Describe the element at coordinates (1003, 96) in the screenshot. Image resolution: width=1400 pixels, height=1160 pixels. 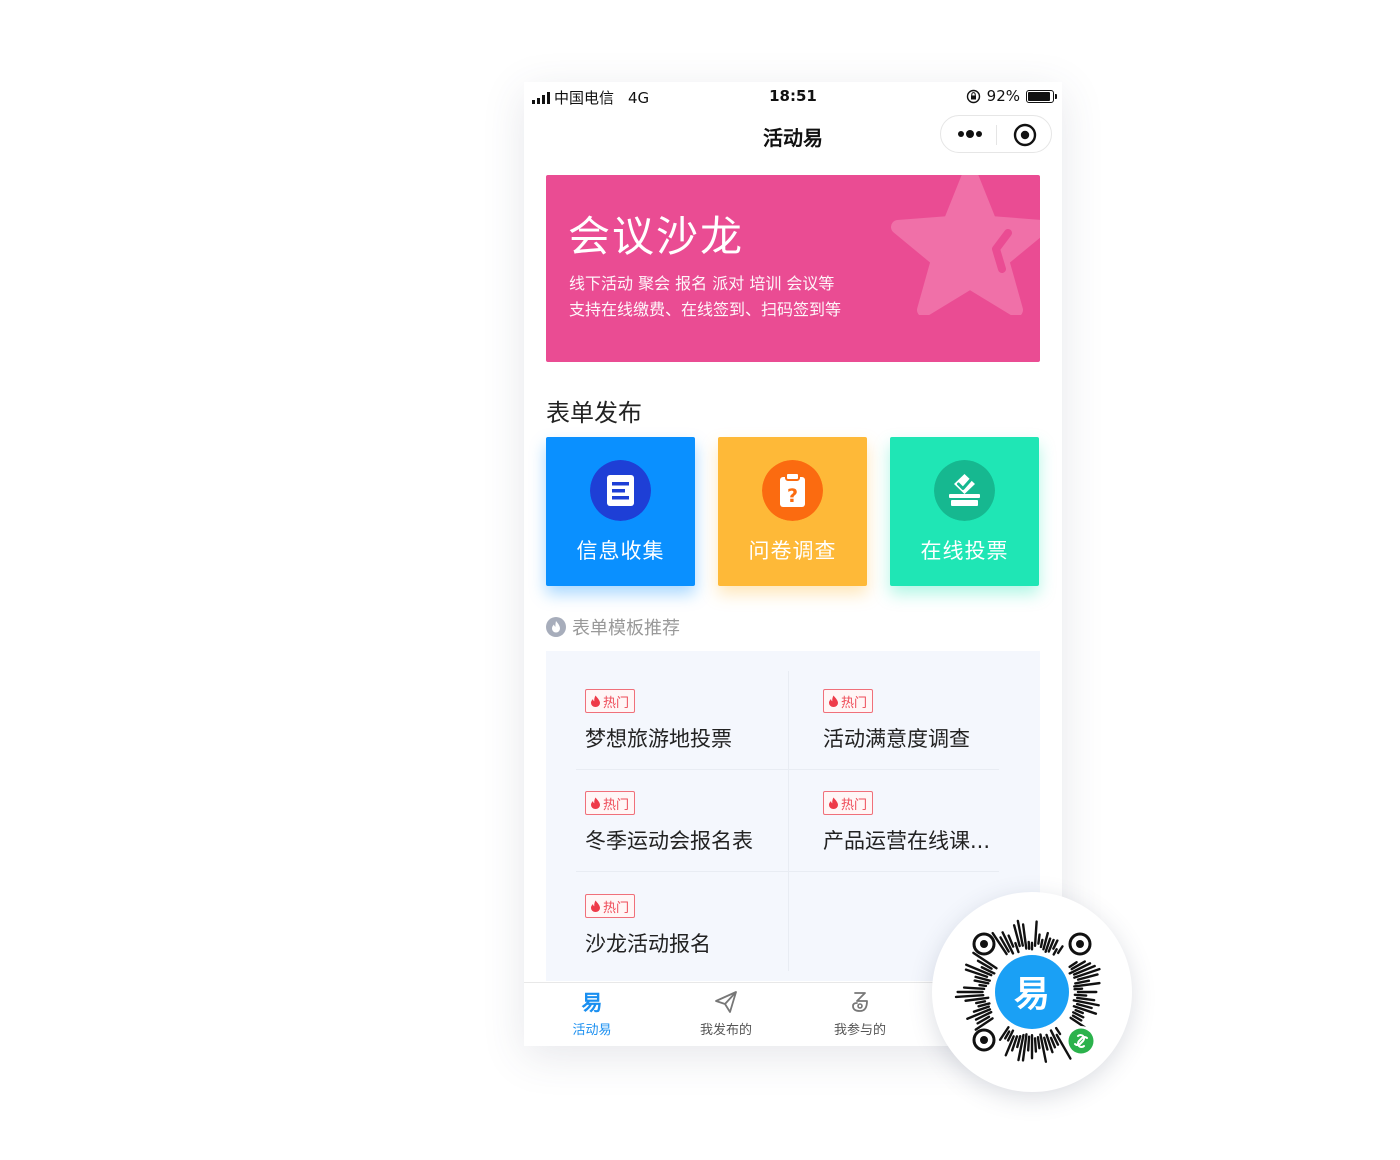
I see `battery-percent: 92%` at that location.